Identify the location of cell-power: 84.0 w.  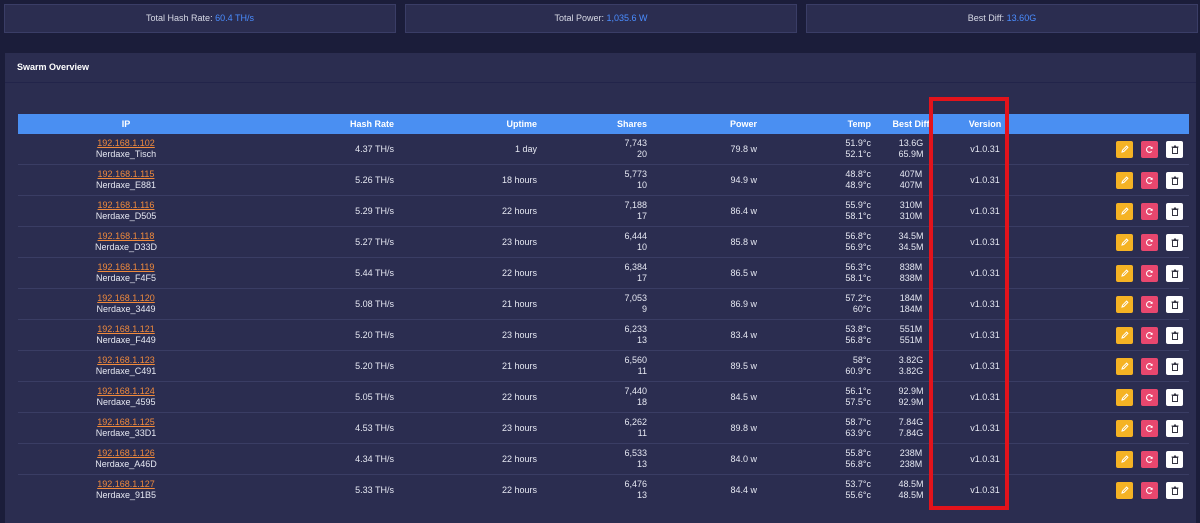
(702, 459).